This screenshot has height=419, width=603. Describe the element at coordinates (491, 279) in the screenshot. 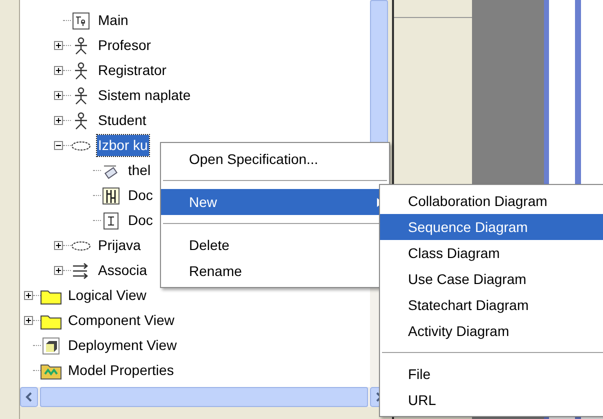

I see `menu-item: Use Case Diagram` at that location.